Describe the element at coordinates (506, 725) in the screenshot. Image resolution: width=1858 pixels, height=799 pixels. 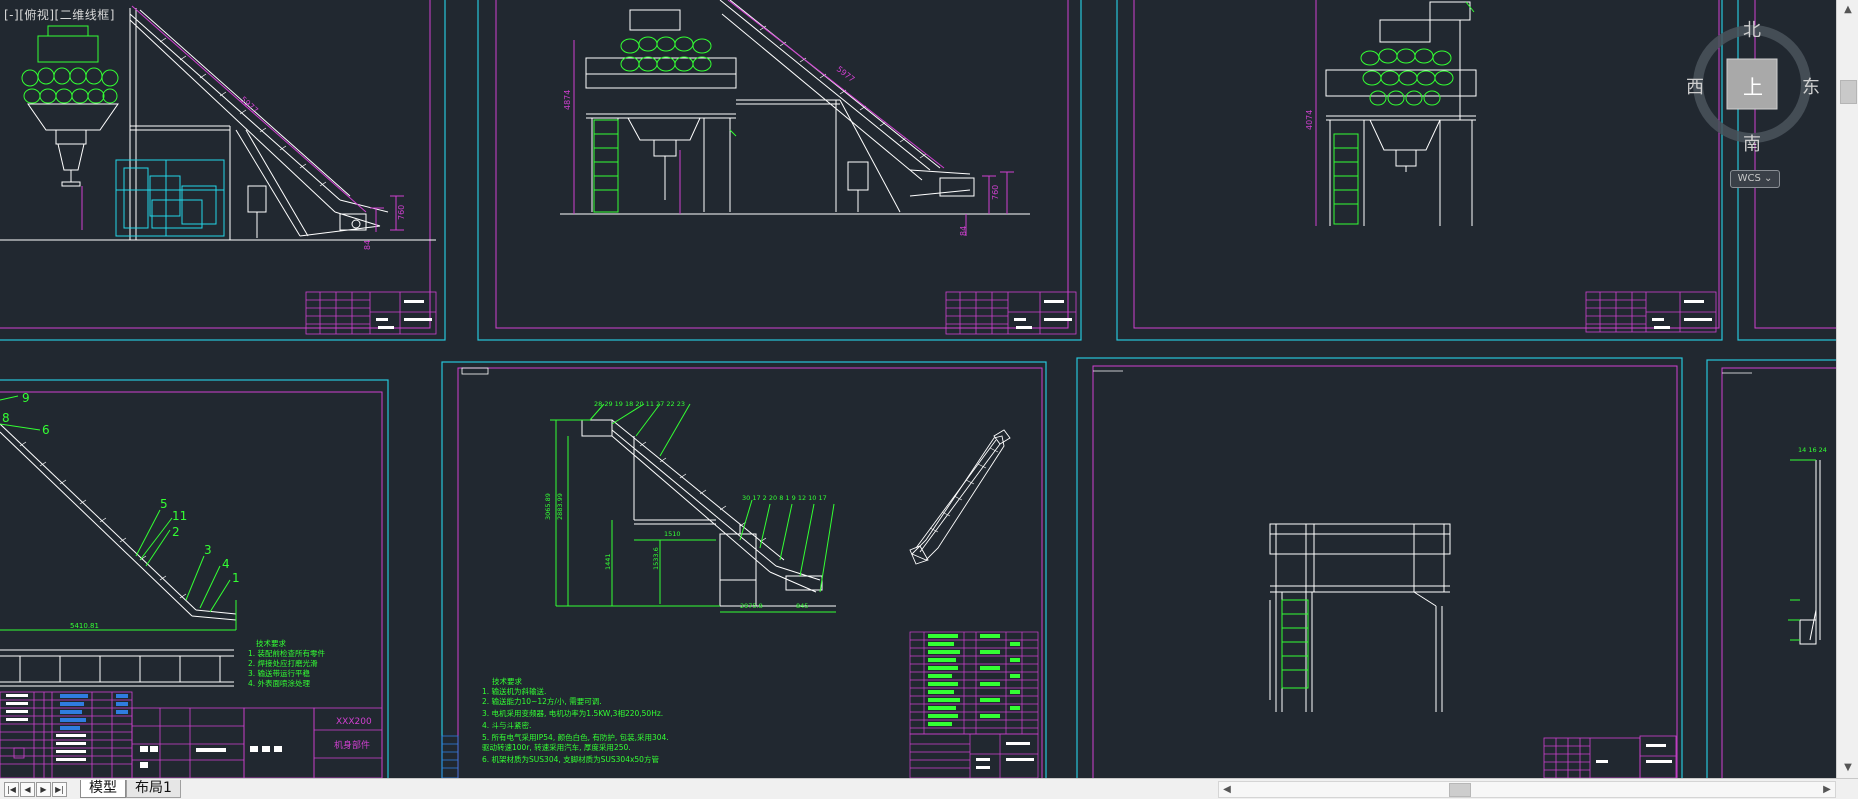
I see `svg-text: 4. 斗与斗紧密.` at that location.